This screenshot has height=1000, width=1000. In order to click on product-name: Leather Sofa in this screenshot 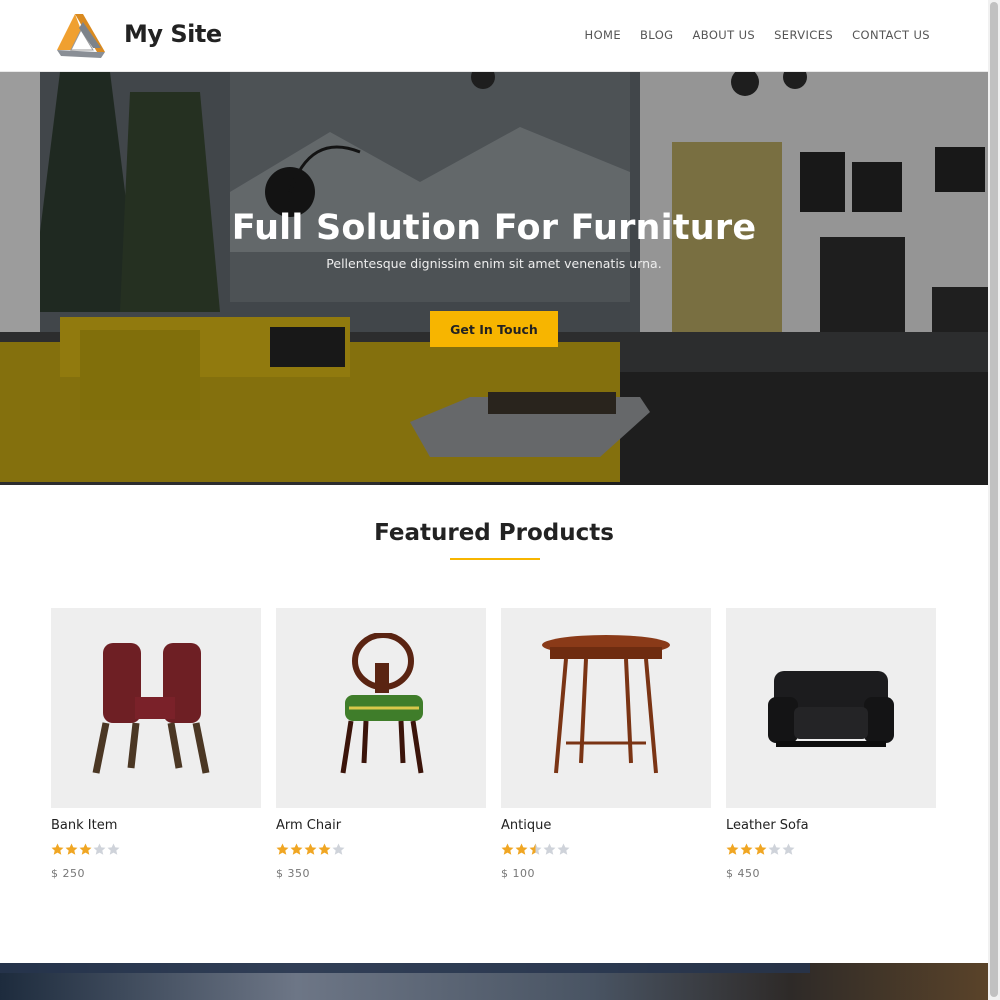, I will do `click(767, 825)`.